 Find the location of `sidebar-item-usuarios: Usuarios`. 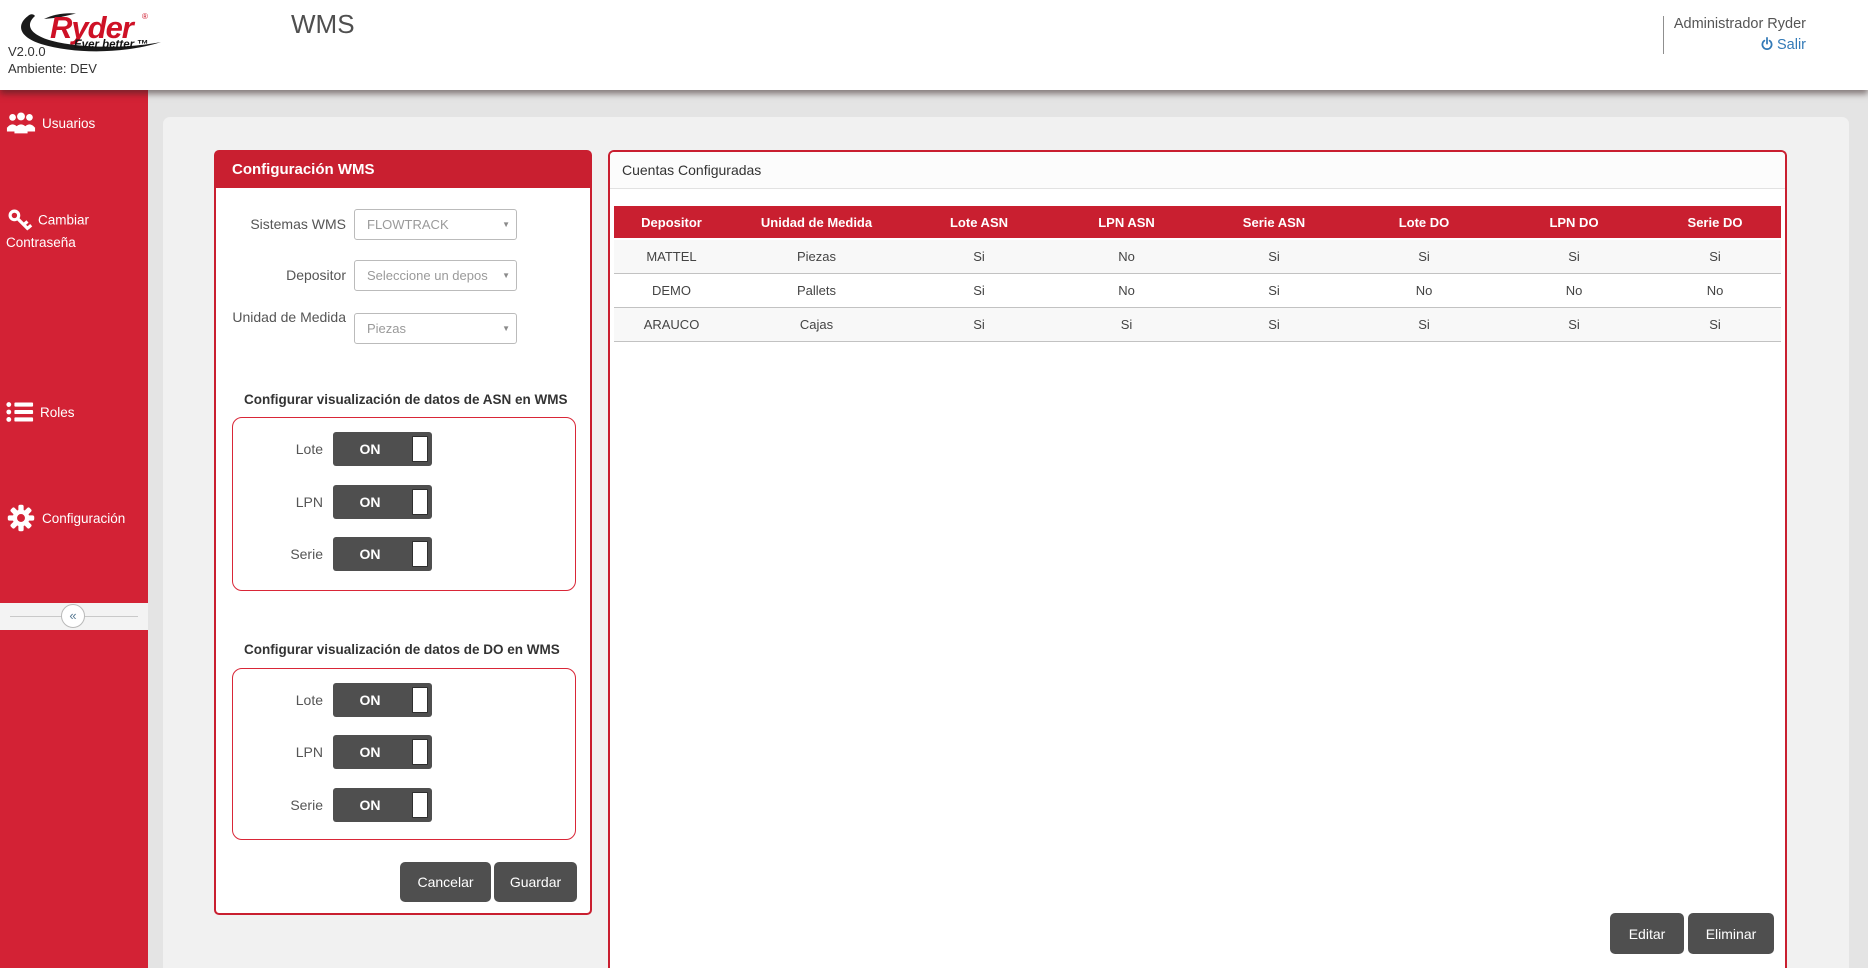

sidebar-item-usuarios: Usuarios is located at coordinates (76, 123).